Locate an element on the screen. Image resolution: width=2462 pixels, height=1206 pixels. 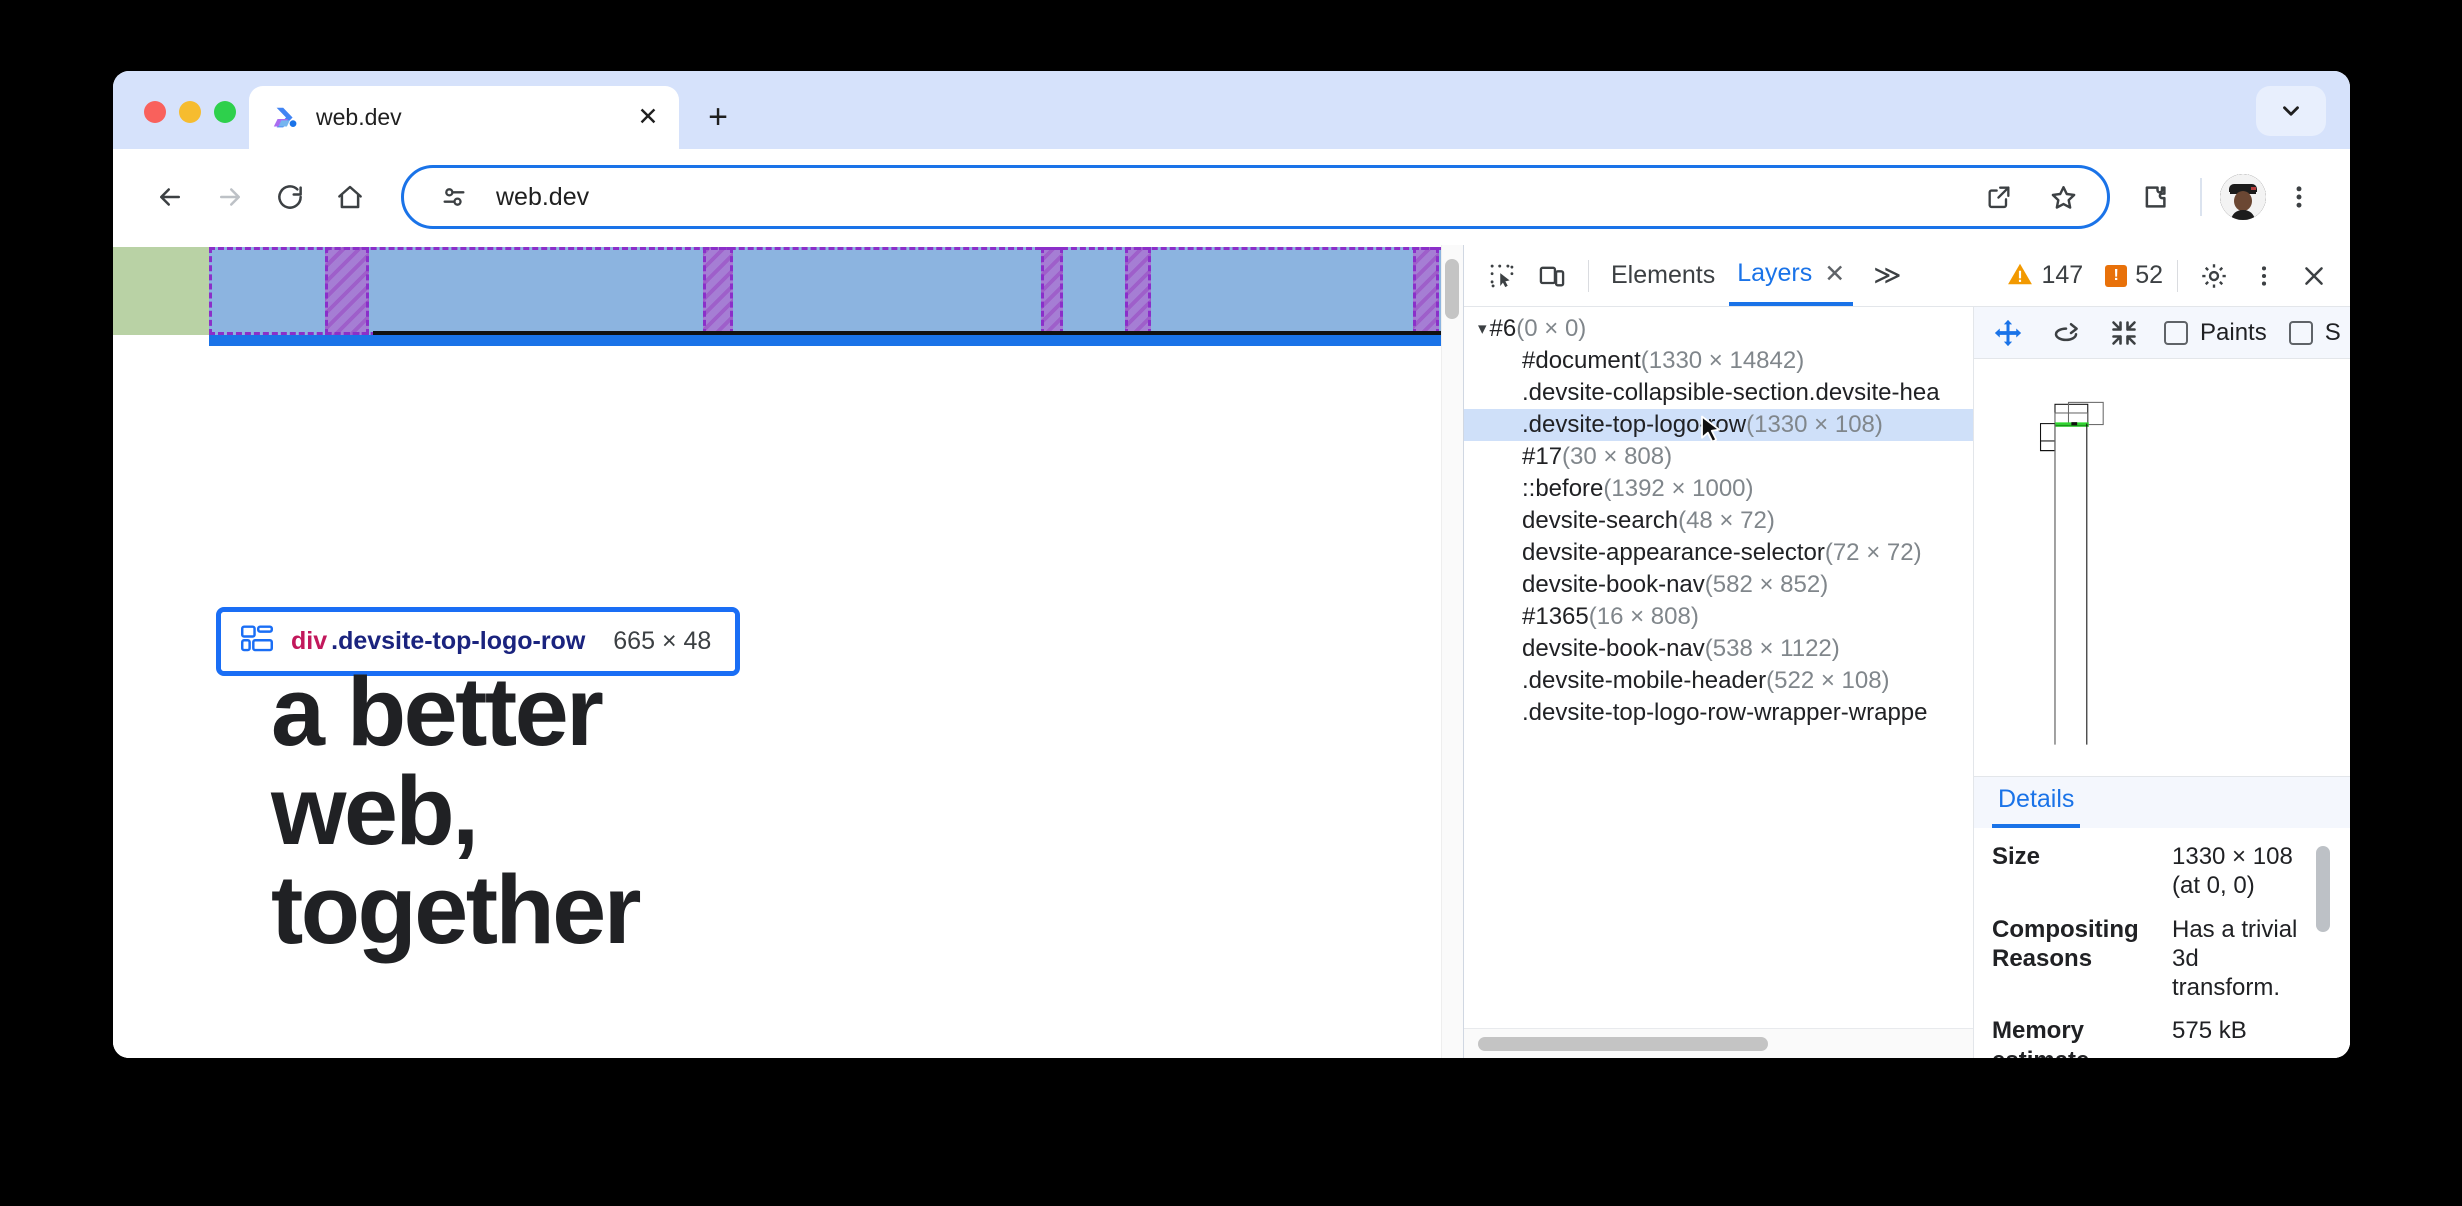
layer-tree-horizontal-scrollbar is located at coordinates (1718, 1043).